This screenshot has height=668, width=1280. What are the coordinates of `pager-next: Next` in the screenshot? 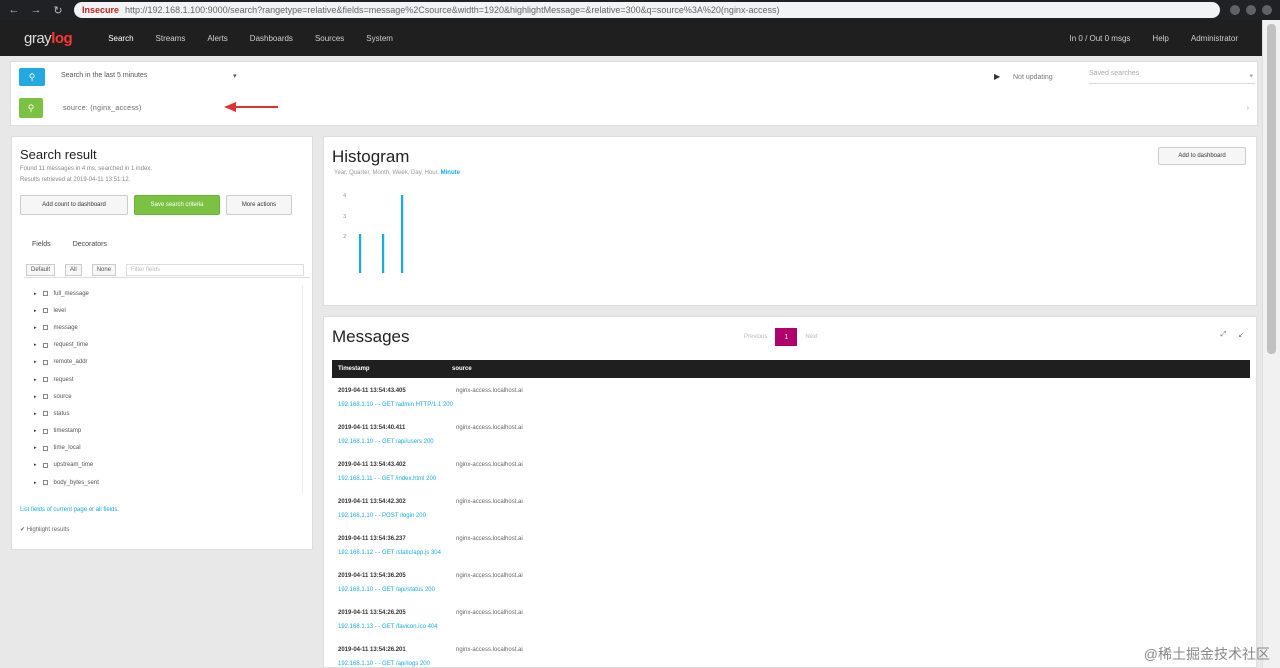 It's located at (811, 337).